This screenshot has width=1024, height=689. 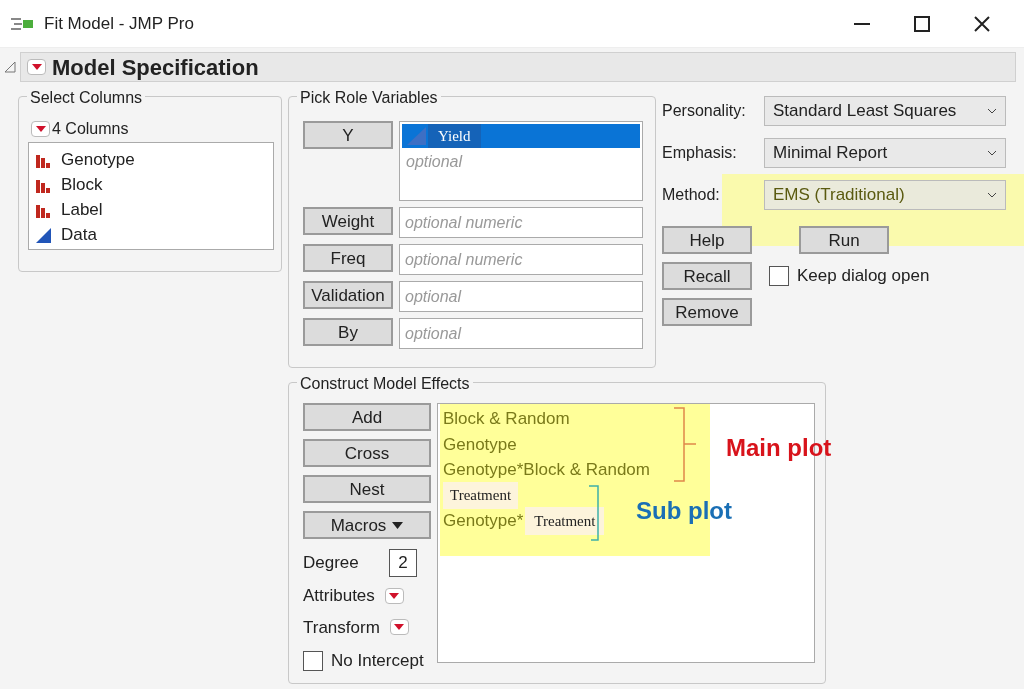 I want to click on caret-icon, so click(x=398, y=525).